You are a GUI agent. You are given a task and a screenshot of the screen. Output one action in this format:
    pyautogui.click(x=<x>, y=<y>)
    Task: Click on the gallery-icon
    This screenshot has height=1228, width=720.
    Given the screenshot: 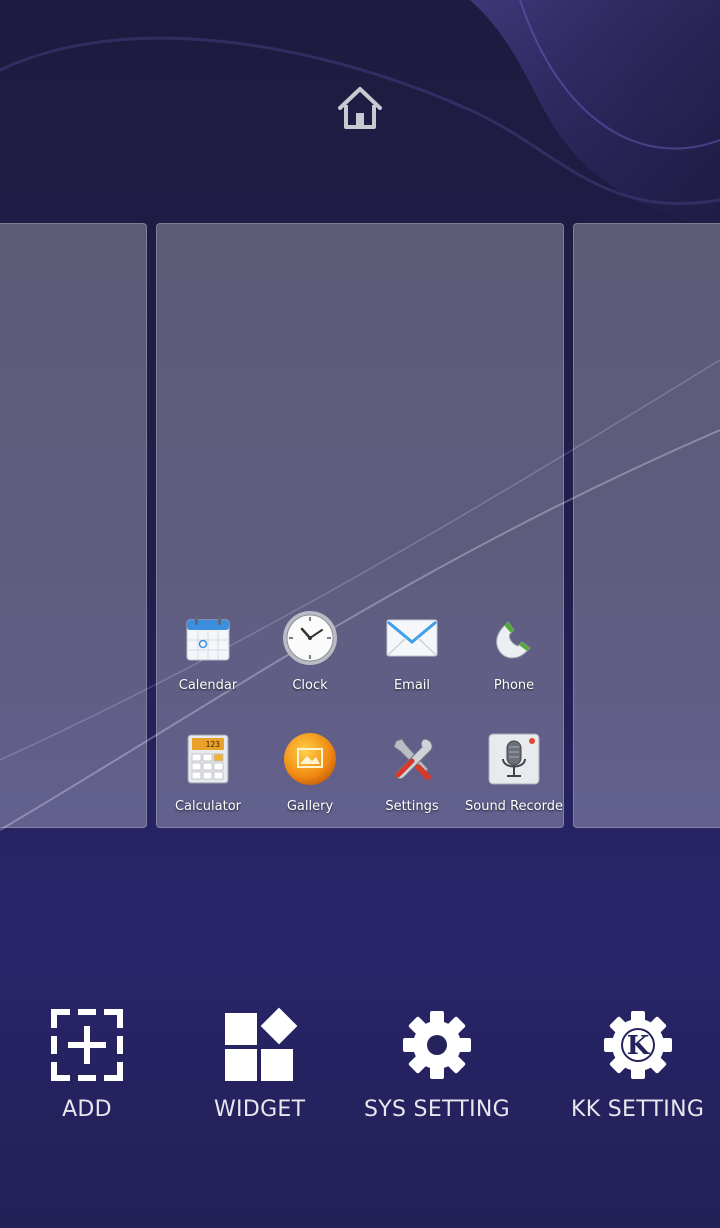 What is the action you would take?
    pyautogui.click(x=310, y=759)
    